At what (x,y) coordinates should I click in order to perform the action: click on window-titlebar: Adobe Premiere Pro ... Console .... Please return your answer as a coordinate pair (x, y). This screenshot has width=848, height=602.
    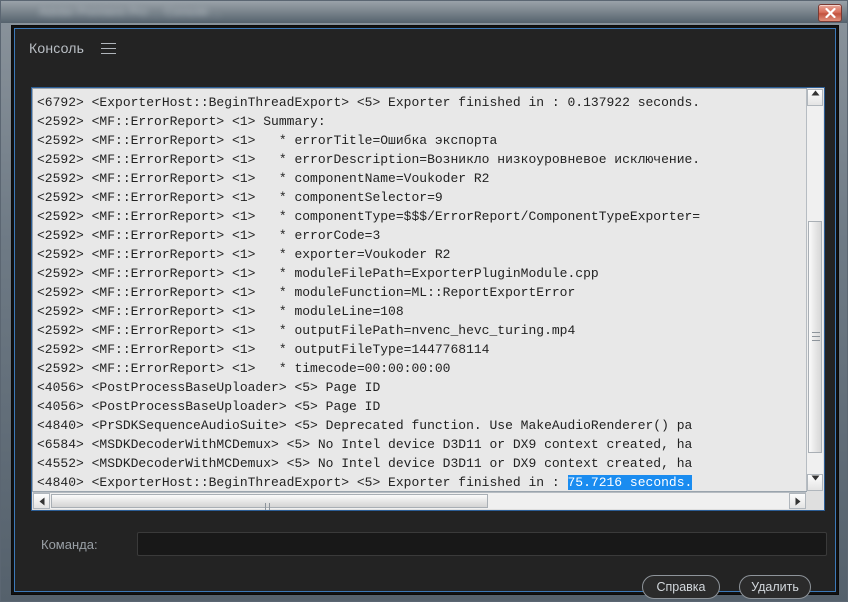
    Looking at the image, I should click on (424, 12).